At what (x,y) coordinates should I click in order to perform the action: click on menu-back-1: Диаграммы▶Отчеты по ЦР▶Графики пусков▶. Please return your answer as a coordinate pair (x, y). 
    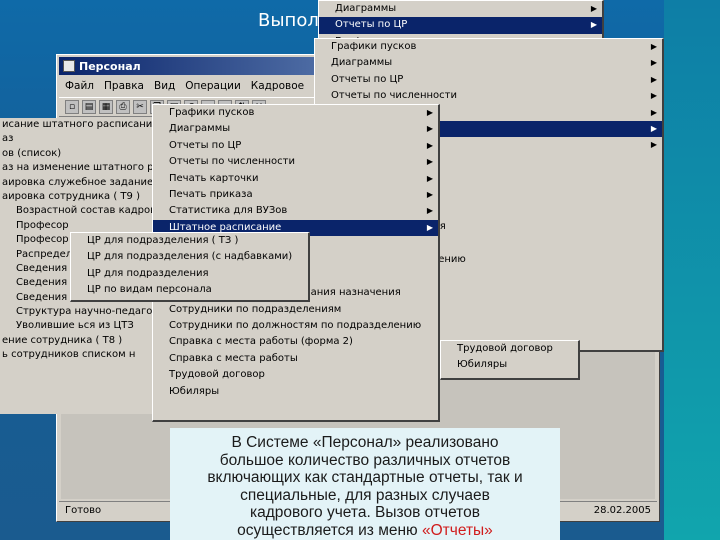
    Looking at the image, I should click on (461, 23).